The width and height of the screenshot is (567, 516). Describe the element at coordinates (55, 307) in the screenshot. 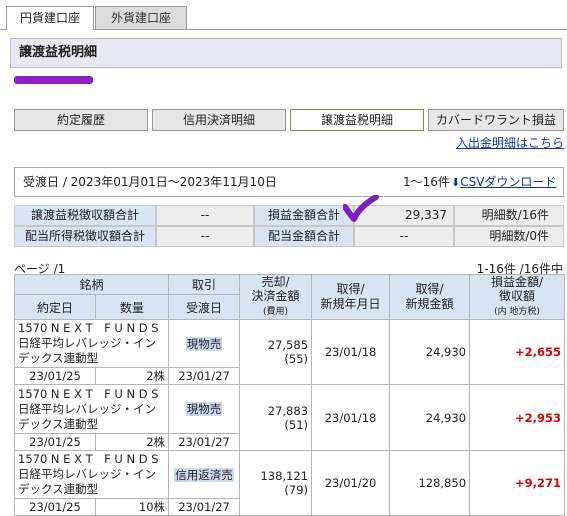

I see `header-exec-date: 約定日` at that location.